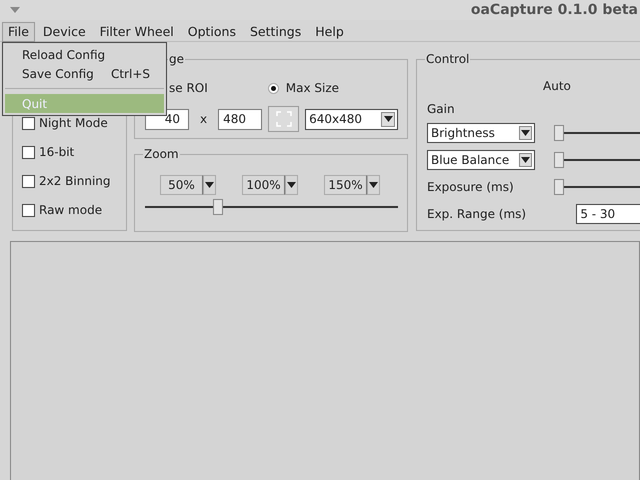 The image size is (640, 480). What do you see at coordinates (70, 210) in the screenshot?
I see `checkbox-label: Raw mode` at bounding box center [70, 210].